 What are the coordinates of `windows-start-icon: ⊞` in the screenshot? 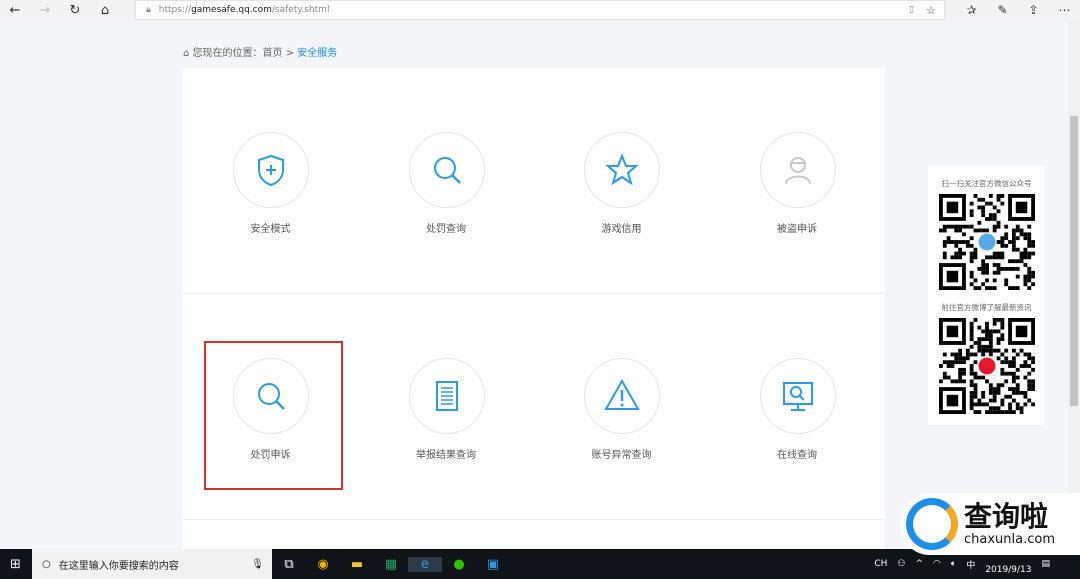 It's located at (15, 564).